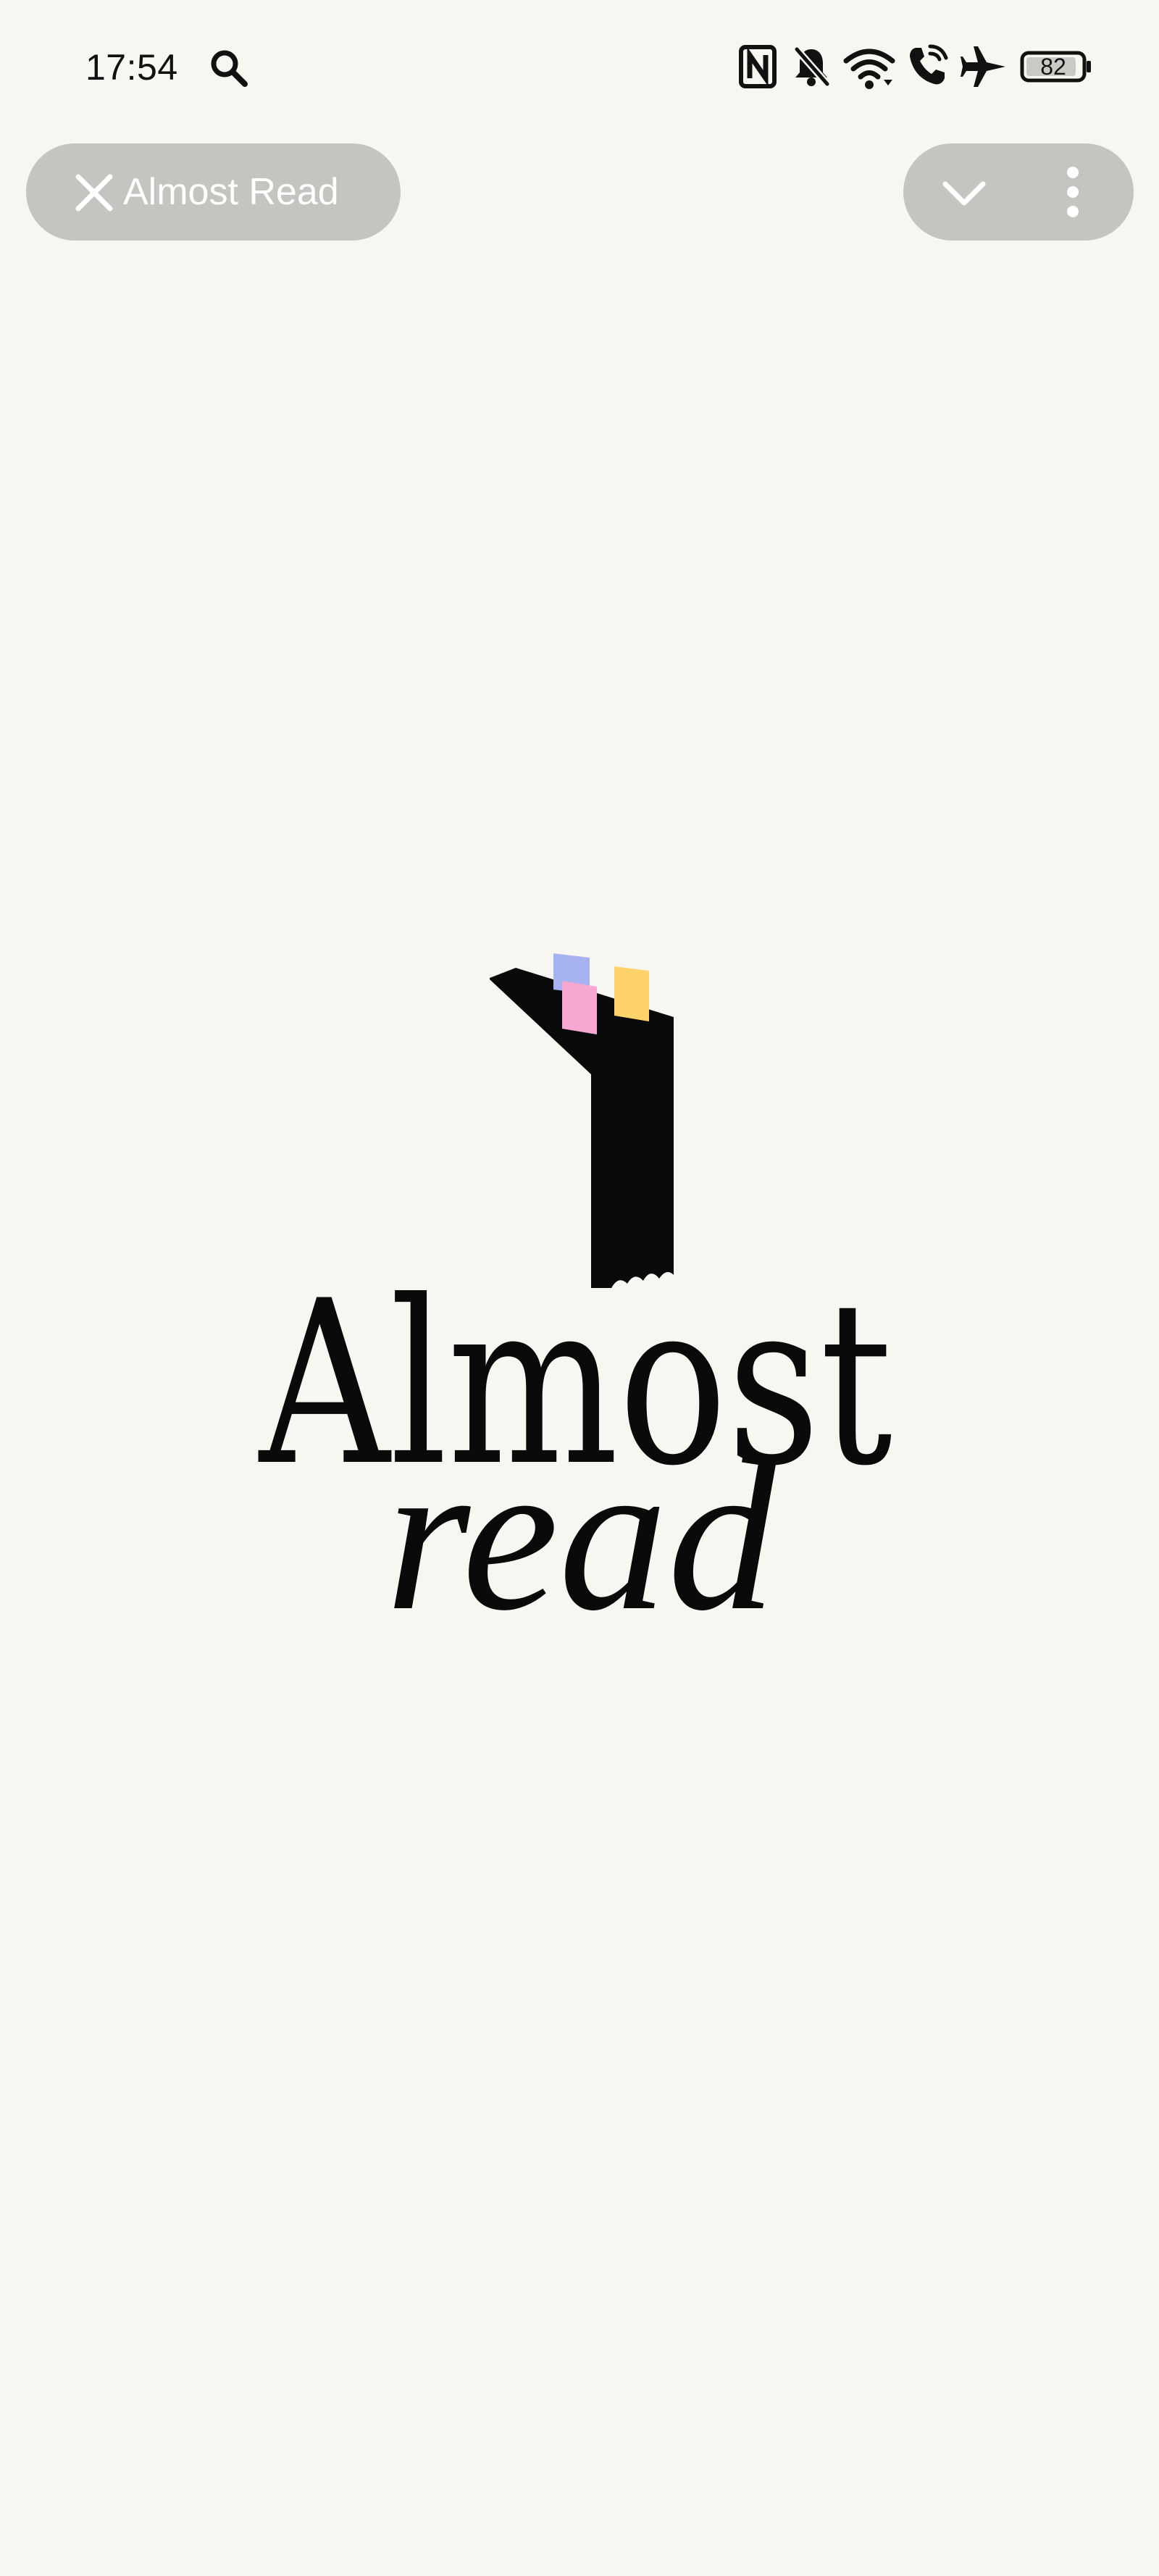 This screenshot has width=1159, height=2576. I want to click on logo-word-read: read, so click(582, 1533).